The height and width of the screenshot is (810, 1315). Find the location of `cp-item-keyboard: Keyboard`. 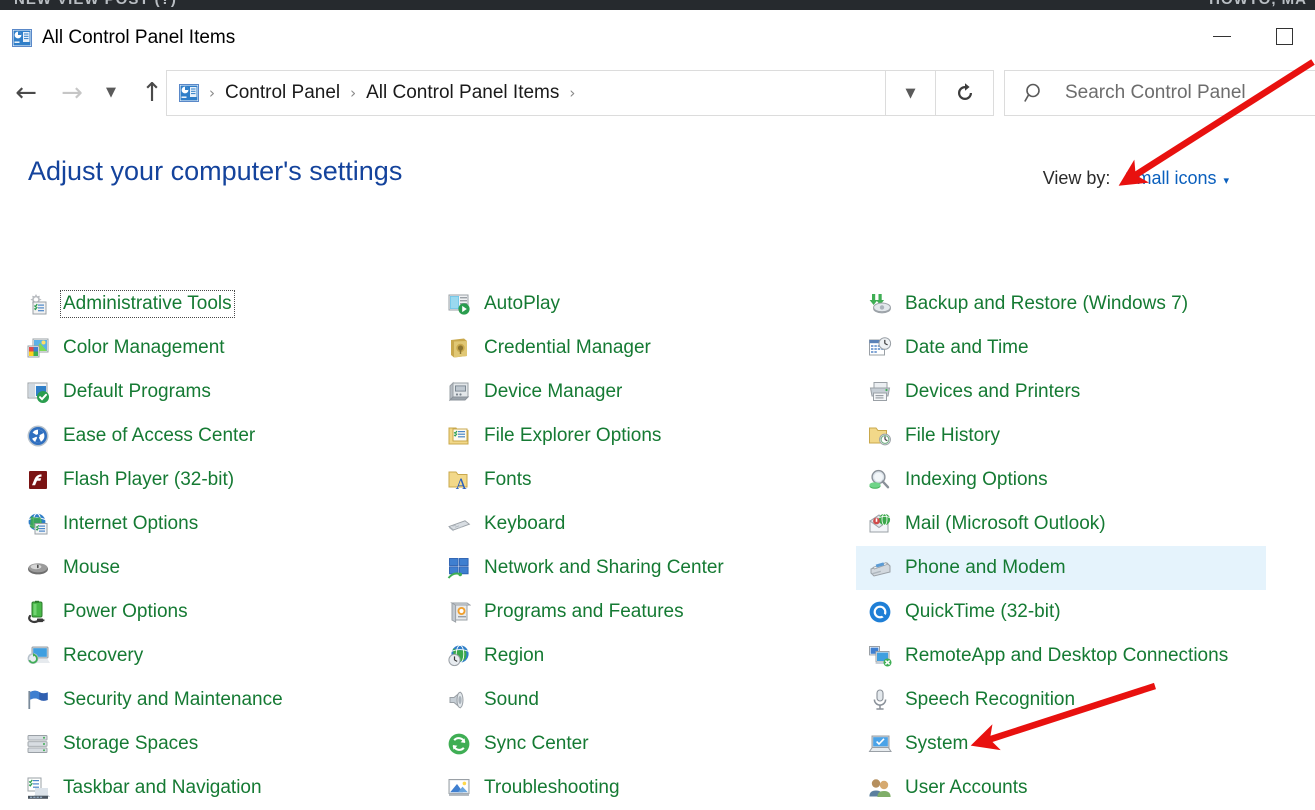

cp-item-keyboard: Keyboard is located at coordinates (651, 524).